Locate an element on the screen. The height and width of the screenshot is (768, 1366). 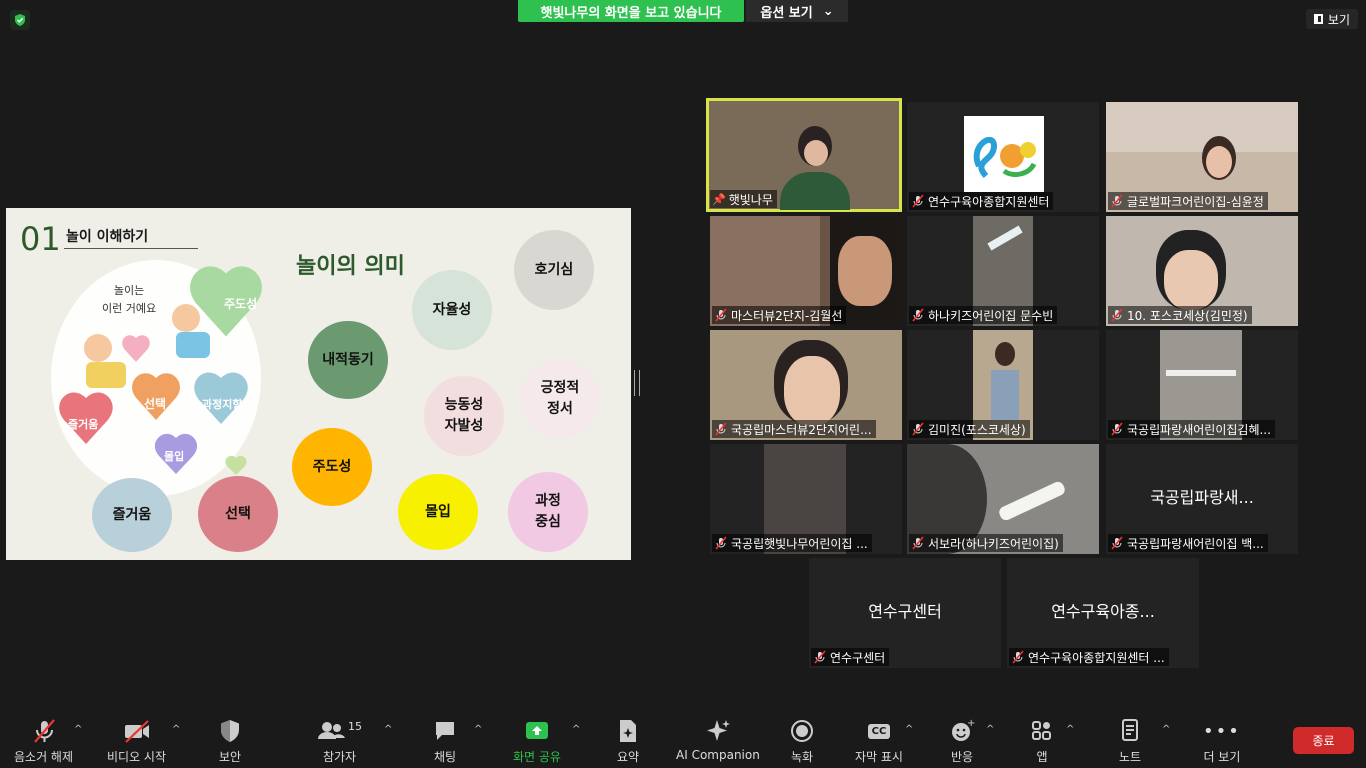
heart-label: 즐거움 is located at coordinates (83, 424).